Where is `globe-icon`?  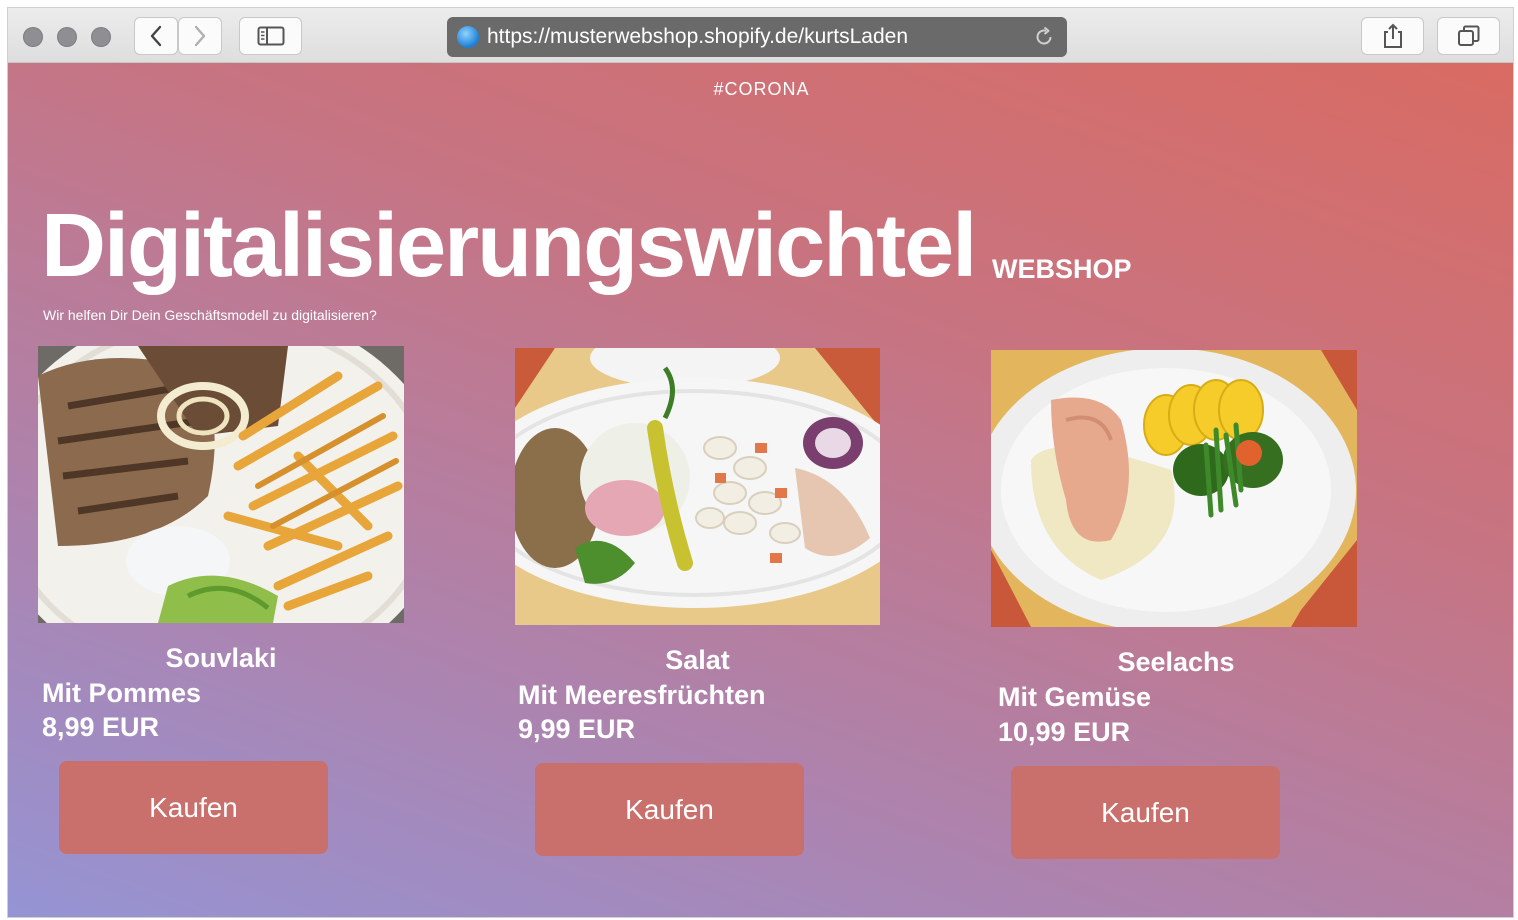 globe-icon is located at coordinates (468, 37).